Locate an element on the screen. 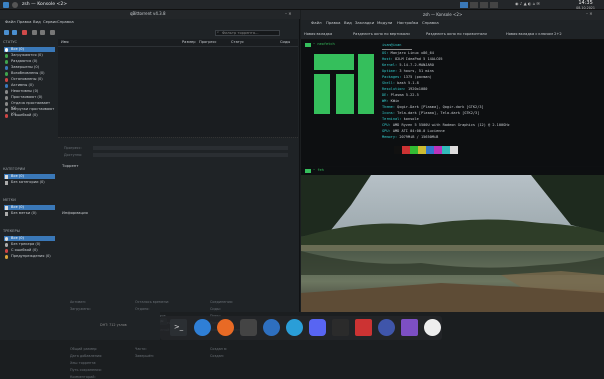 Image resolution: width=604 pixels, height=379 pixels. filter-completed: Завершены (0) is located at coordinates (29, 67).